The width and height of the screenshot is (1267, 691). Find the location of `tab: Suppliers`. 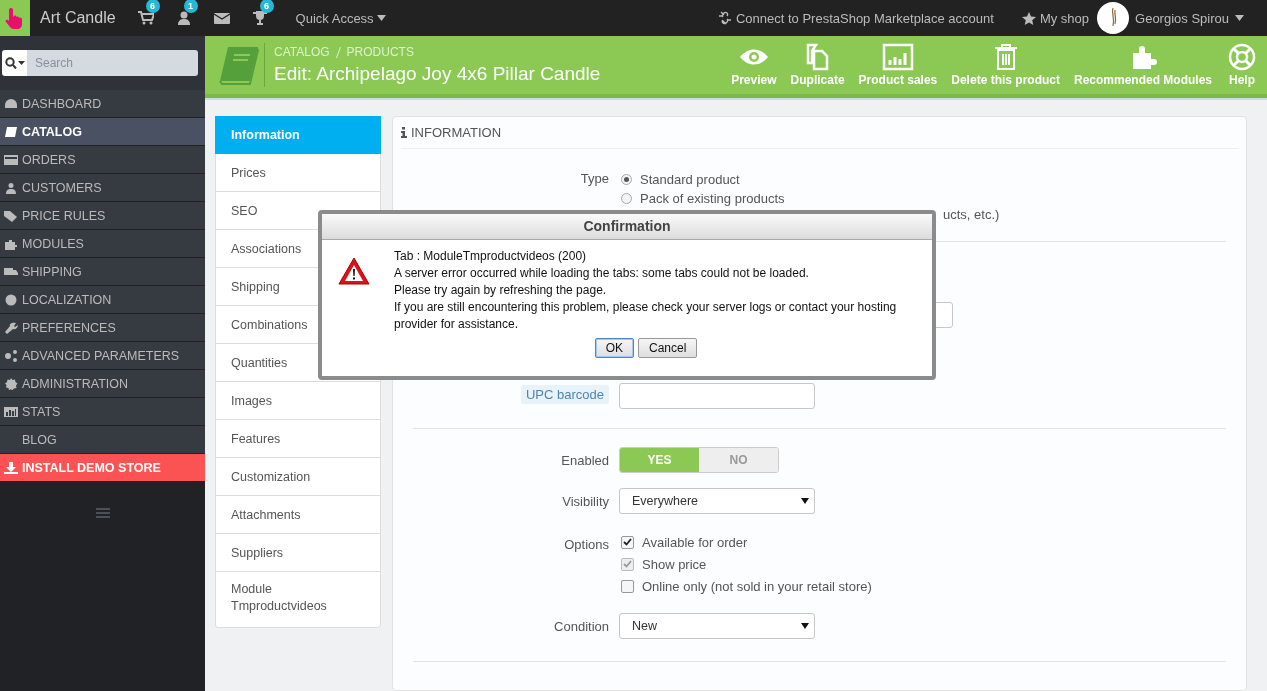

tab: Suppliers is located at coordinates (298, 553).